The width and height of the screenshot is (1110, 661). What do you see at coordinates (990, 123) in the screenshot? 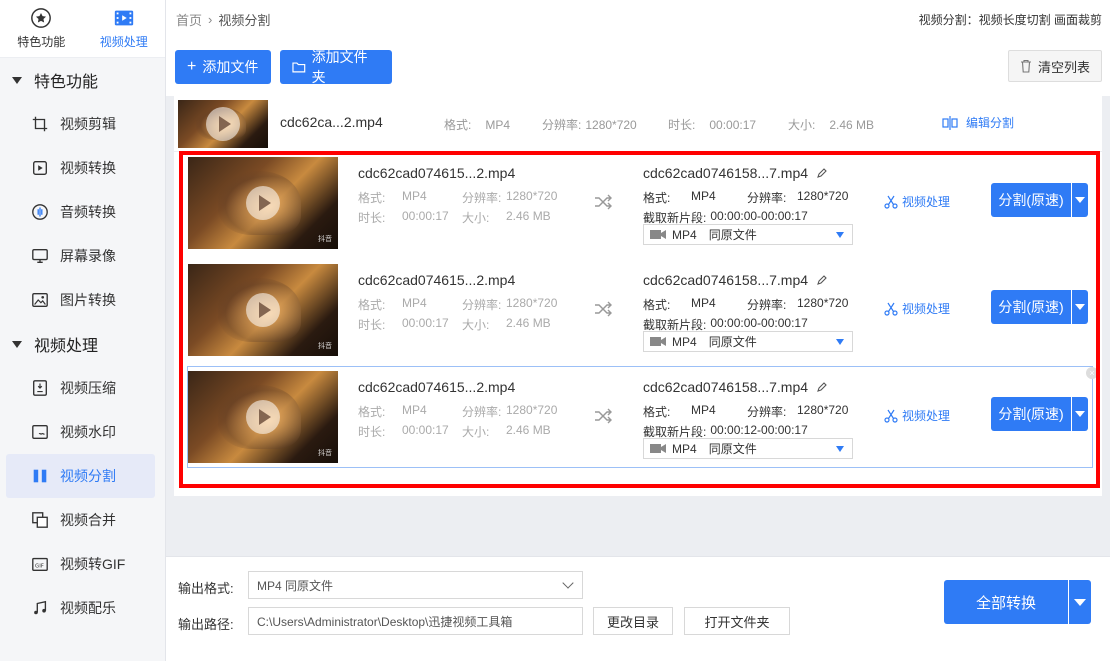
I see `edit-split-label: 编辑分割` at bounding box center [990, 123].